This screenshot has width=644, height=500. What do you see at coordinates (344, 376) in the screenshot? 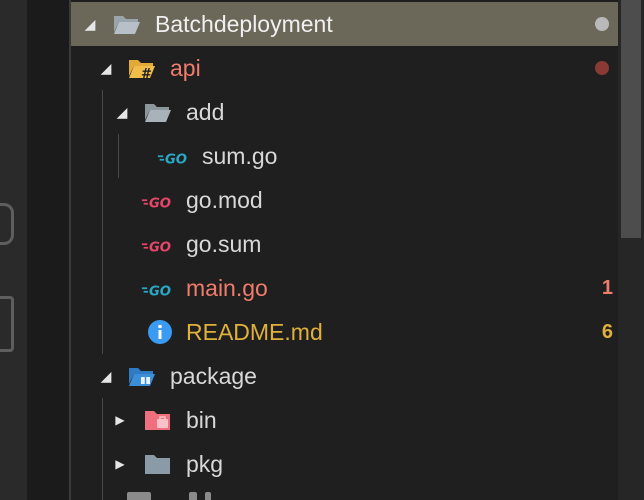
I see `tree-item-package: ◢ package` at bounding box center [344, 376].